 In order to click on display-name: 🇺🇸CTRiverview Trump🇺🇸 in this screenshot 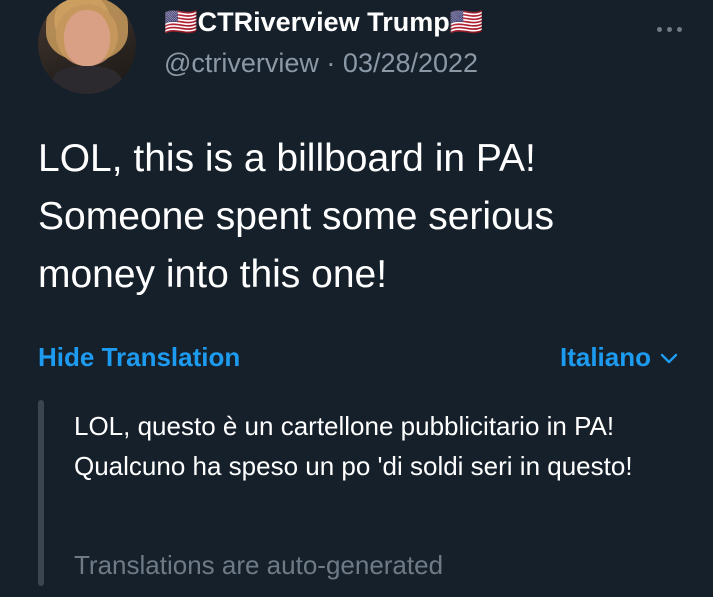, I will do `click(323, 22)`.